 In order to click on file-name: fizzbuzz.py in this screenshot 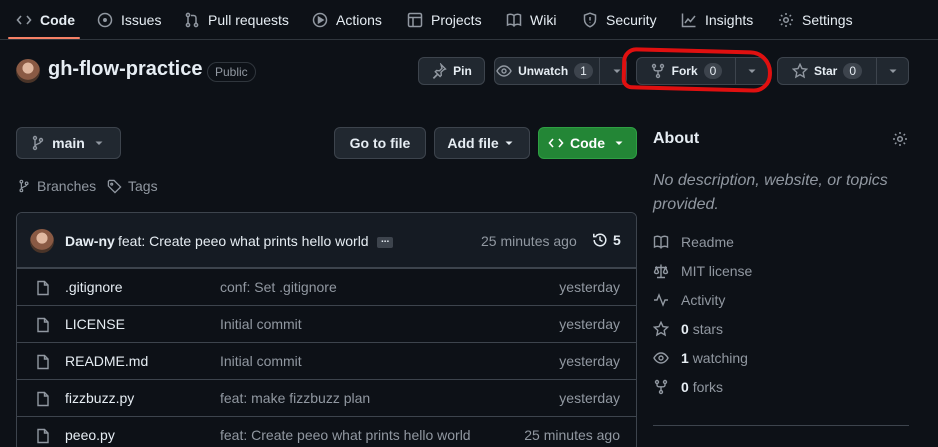, I will do `click(99, 398)`.